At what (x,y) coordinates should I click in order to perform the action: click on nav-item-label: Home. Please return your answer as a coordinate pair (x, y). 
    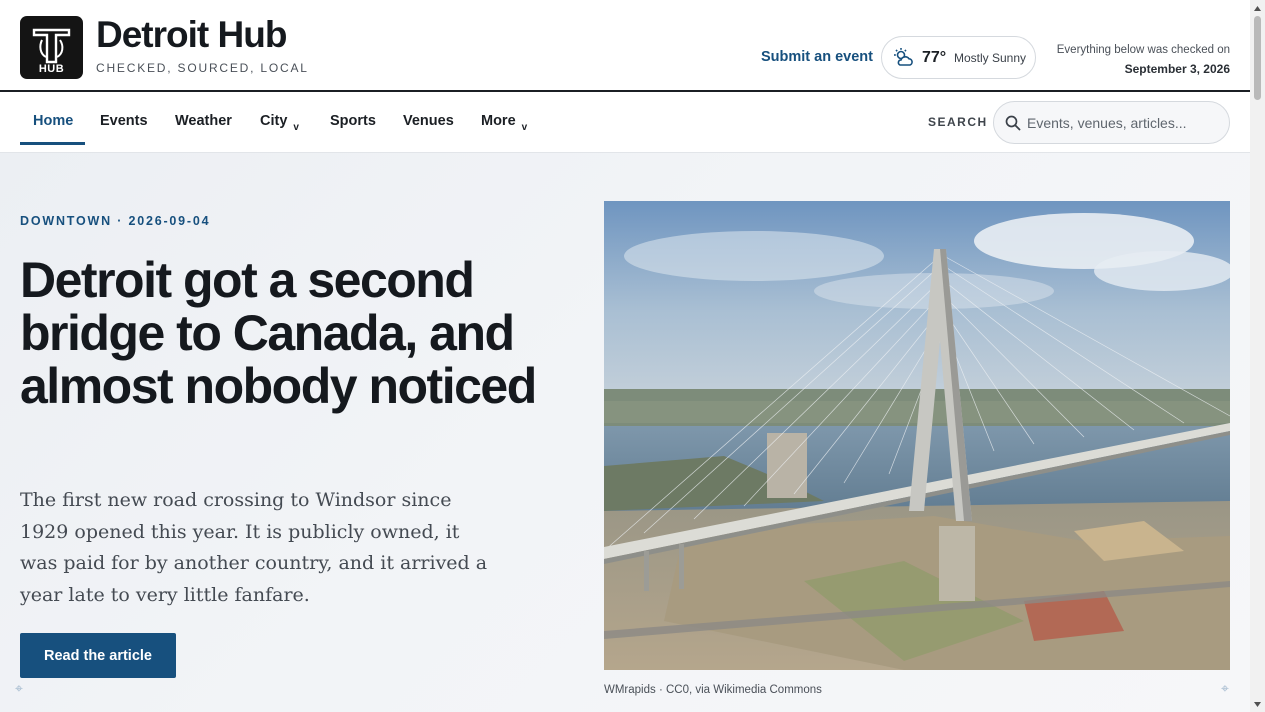
    Looking at the image, I should click on (53, 121).